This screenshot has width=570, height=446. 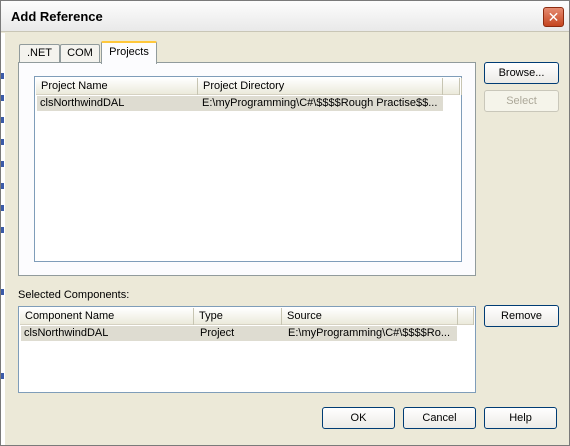 What do you see at coordinates (57, 16) in the screenshot?
I see `window-title: Add Reference` at bounding box center [57, 16].